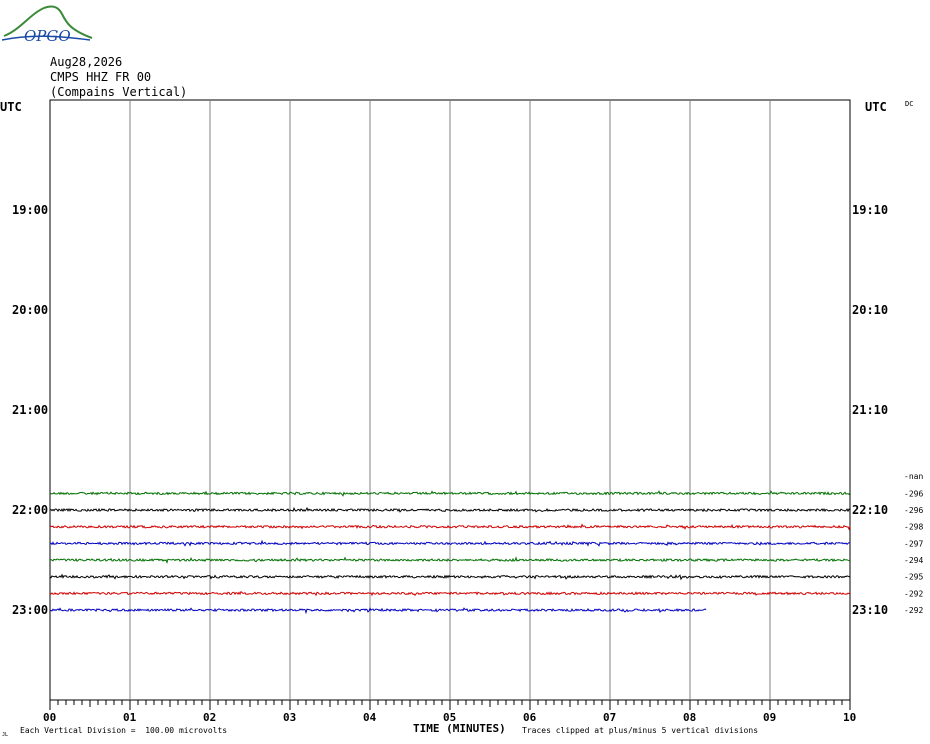 This screenshot has height=744, width=930. Describe the element at coordinates (5, 735) in the screenshot. I see `footer-tiny-mark: JL` at that location.